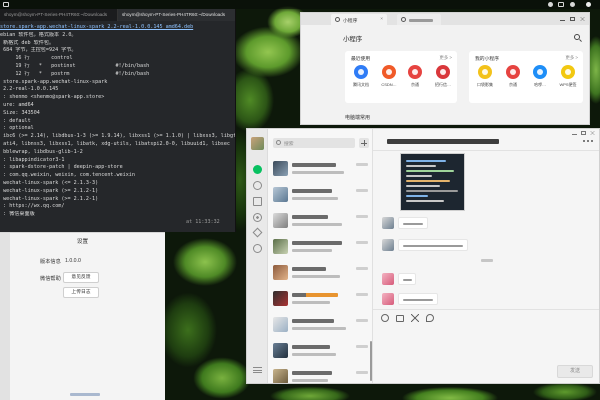  I want to click on terminal-line: 684 字节，主控包=924 字节。, so click(38, 50).